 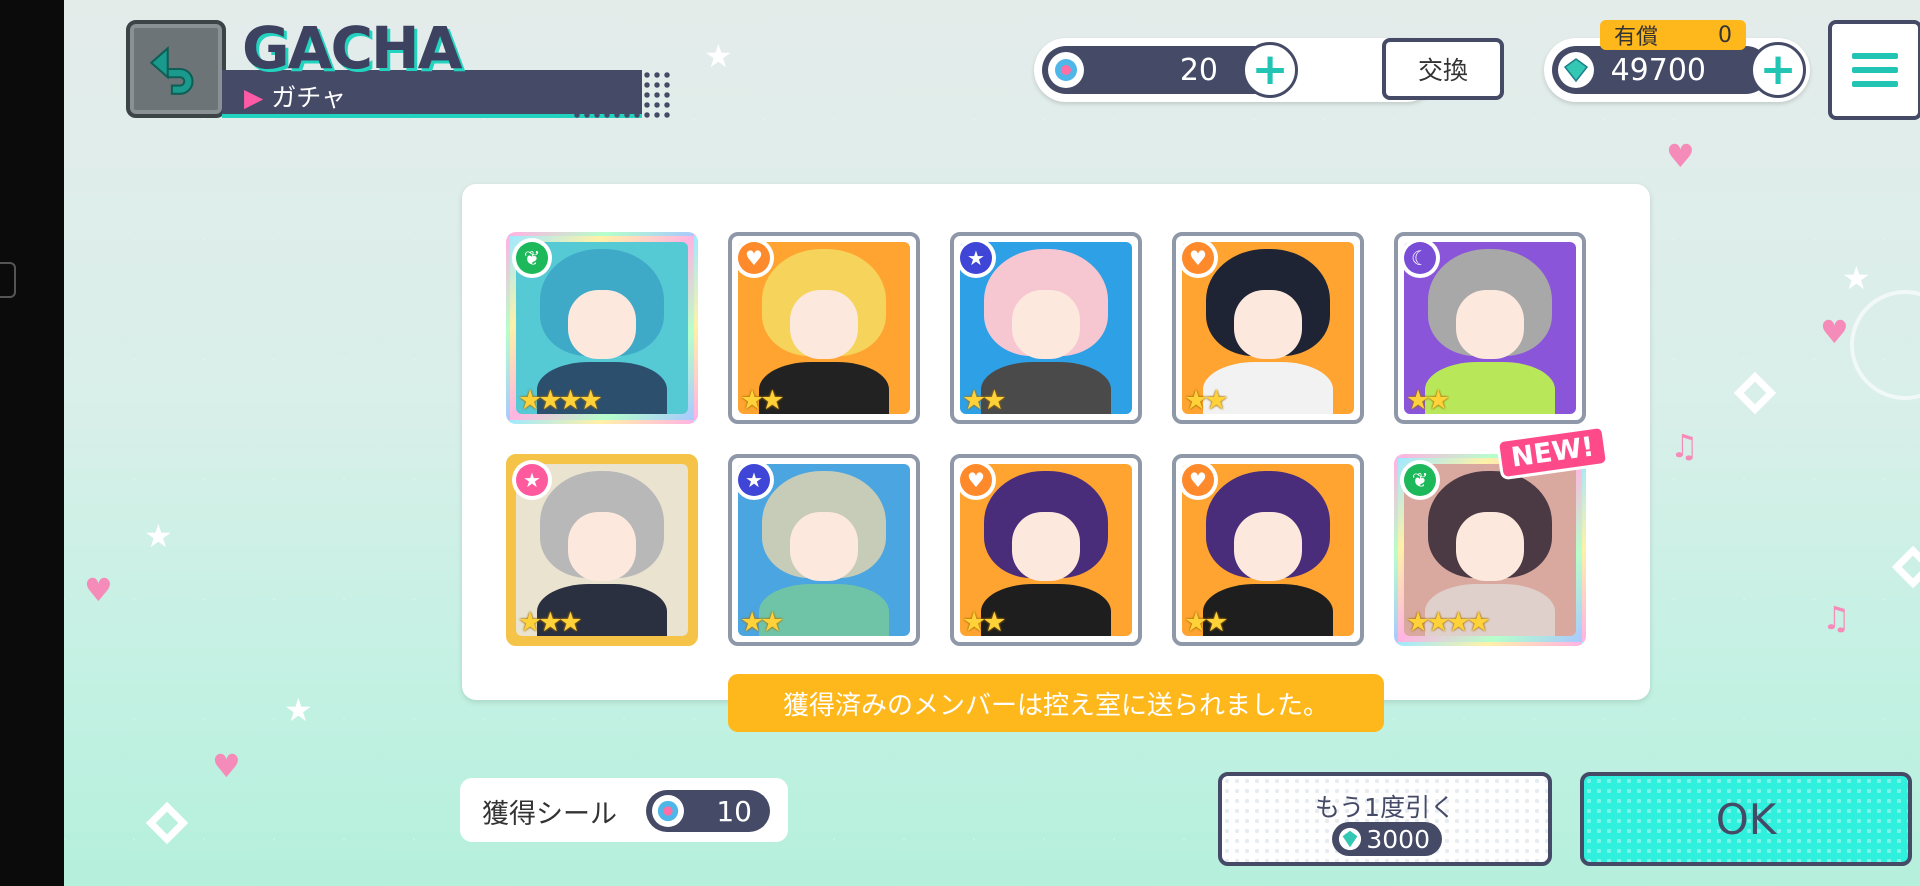 I want to click on rarity-stars: ★★★, so click(x=550, y=622).